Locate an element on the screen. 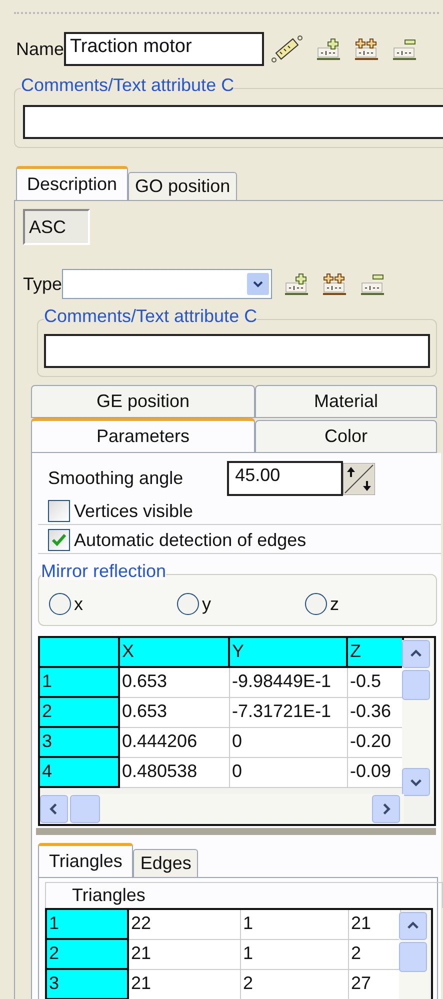  table-cell: 0.444206 is located at coordinates (175, 743).